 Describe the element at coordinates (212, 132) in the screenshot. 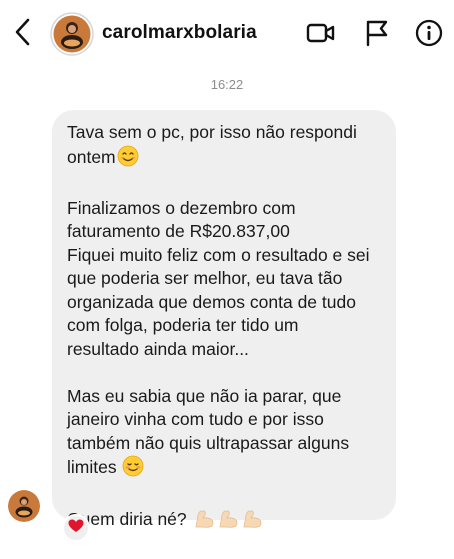

I see `message-line: Tava sem o pc, por isso não respondi` at that location.